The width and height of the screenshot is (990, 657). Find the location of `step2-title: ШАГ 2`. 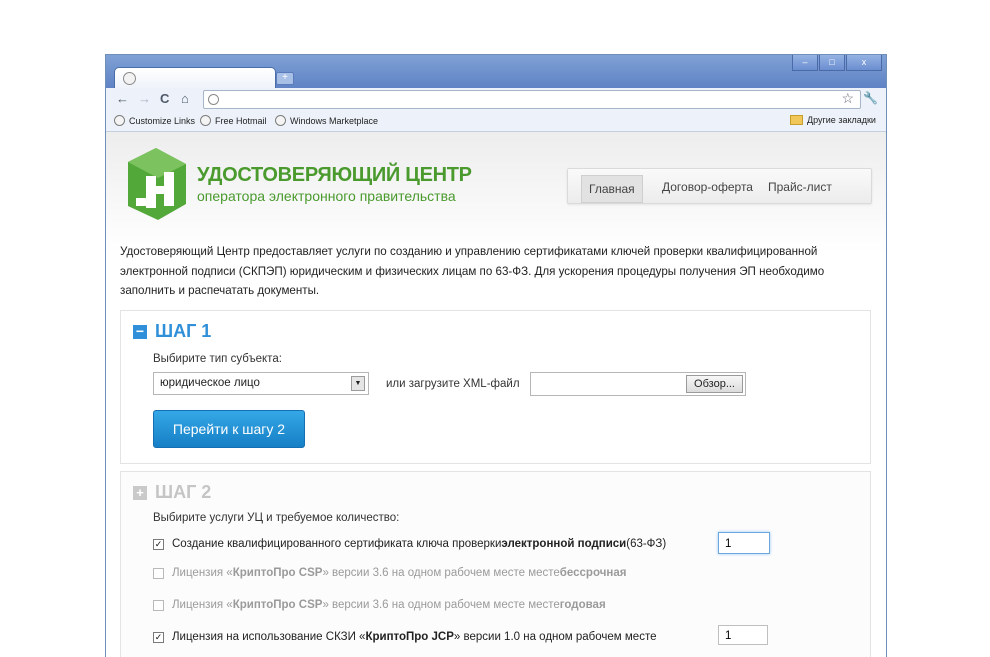

step2-title: ШАГ 2 is located at coordinates (183, 492).